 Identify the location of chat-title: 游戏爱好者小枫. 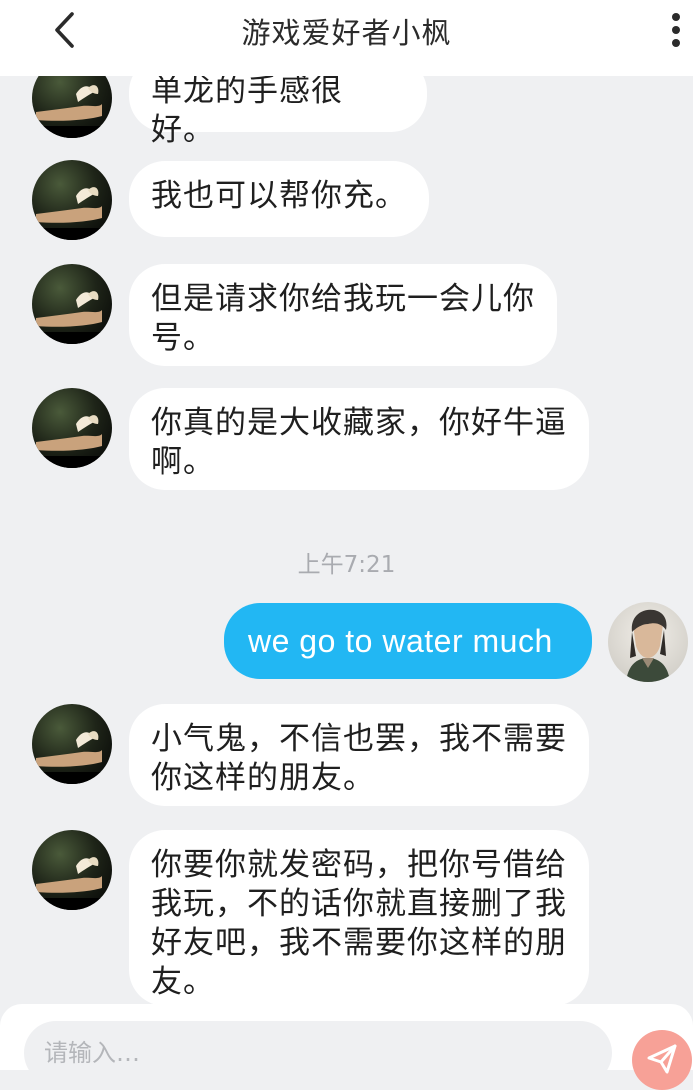
(346, 33).